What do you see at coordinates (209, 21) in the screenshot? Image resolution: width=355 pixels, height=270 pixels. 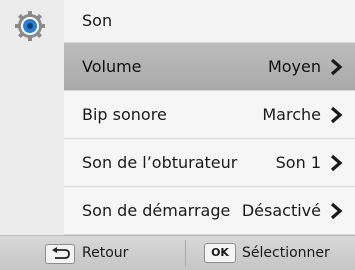 I see `menu-title: Son` at bounding box center [209, 21].